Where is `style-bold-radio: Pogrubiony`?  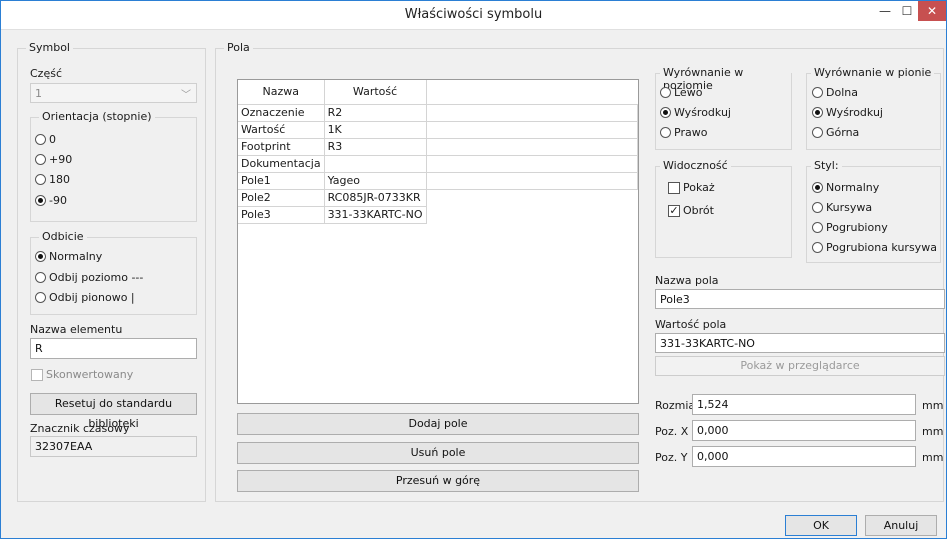
style-bold-radio: Pogrubiony is located at coordinates (850, 227).